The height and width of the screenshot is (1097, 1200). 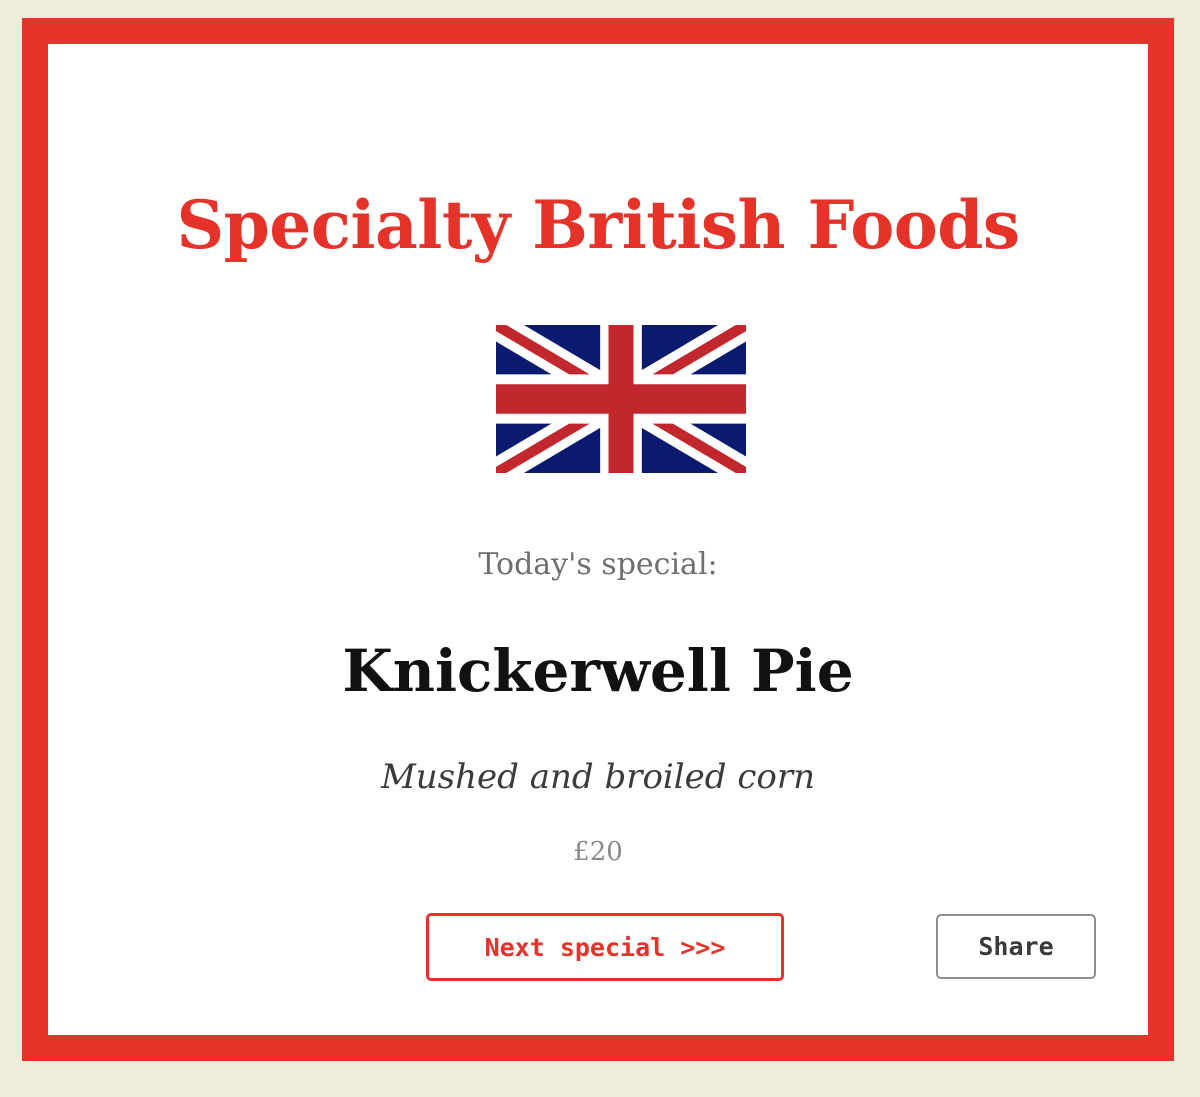 I want to click on special-dish-description: Mushed and broiled corn, so click(x=598, y=777).